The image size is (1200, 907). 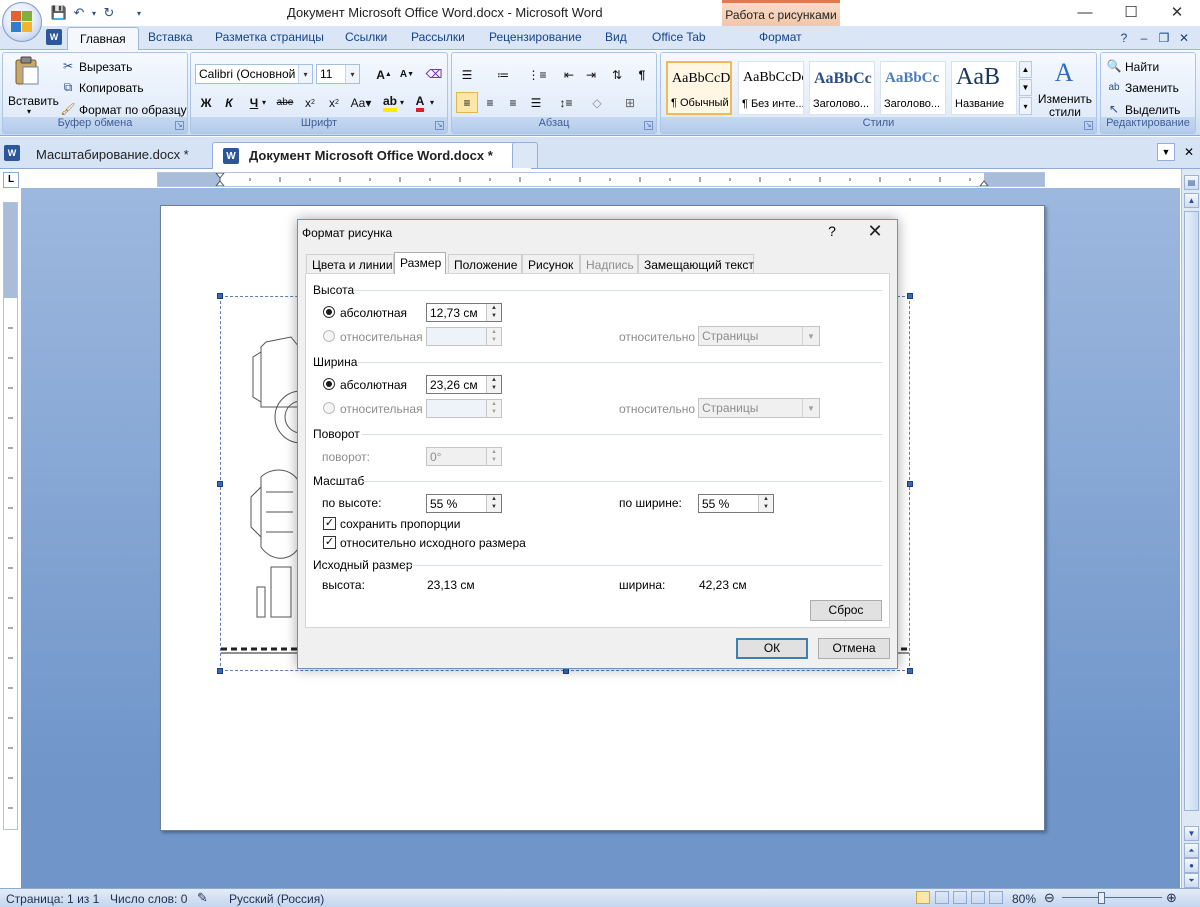 I want to click on scale-width-spinner: ▲ ▼, so click(x=765, y=503).